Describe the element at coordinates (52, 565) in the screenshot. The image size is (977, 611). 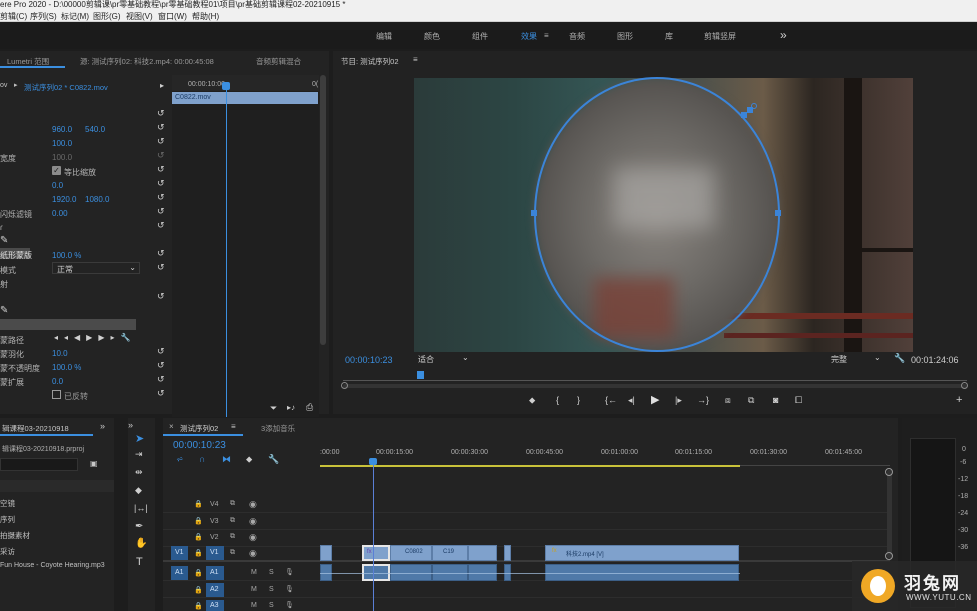
I see `project-item: Fun House - Coyote Hearing.mp3` at that location.